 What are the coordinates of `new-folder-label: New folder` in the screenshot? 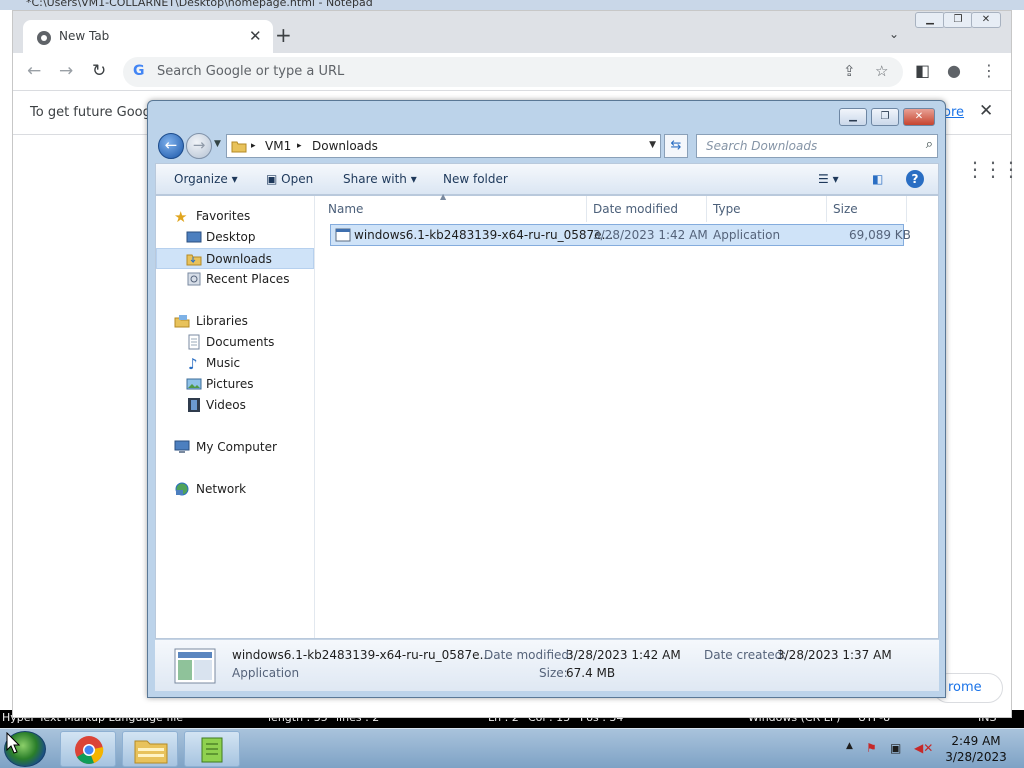 It's located at (475, 179).